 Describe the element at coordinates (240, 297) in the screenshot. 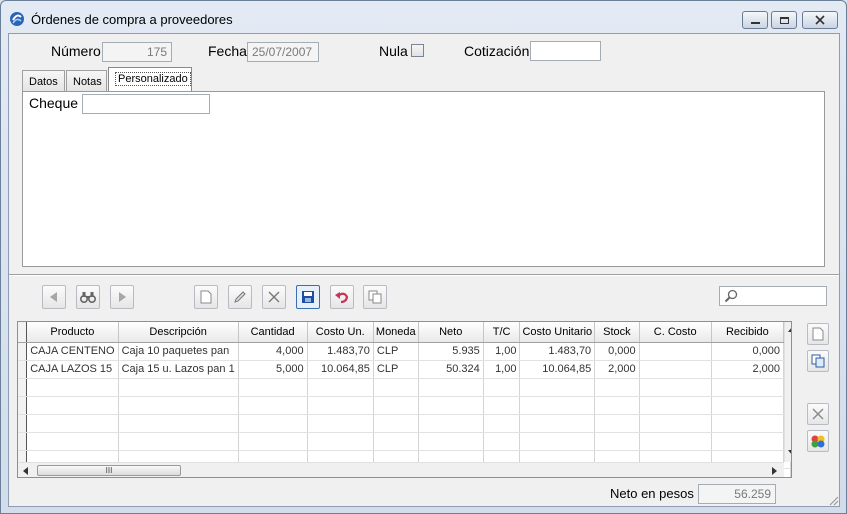

I see `edit-button` at that location.